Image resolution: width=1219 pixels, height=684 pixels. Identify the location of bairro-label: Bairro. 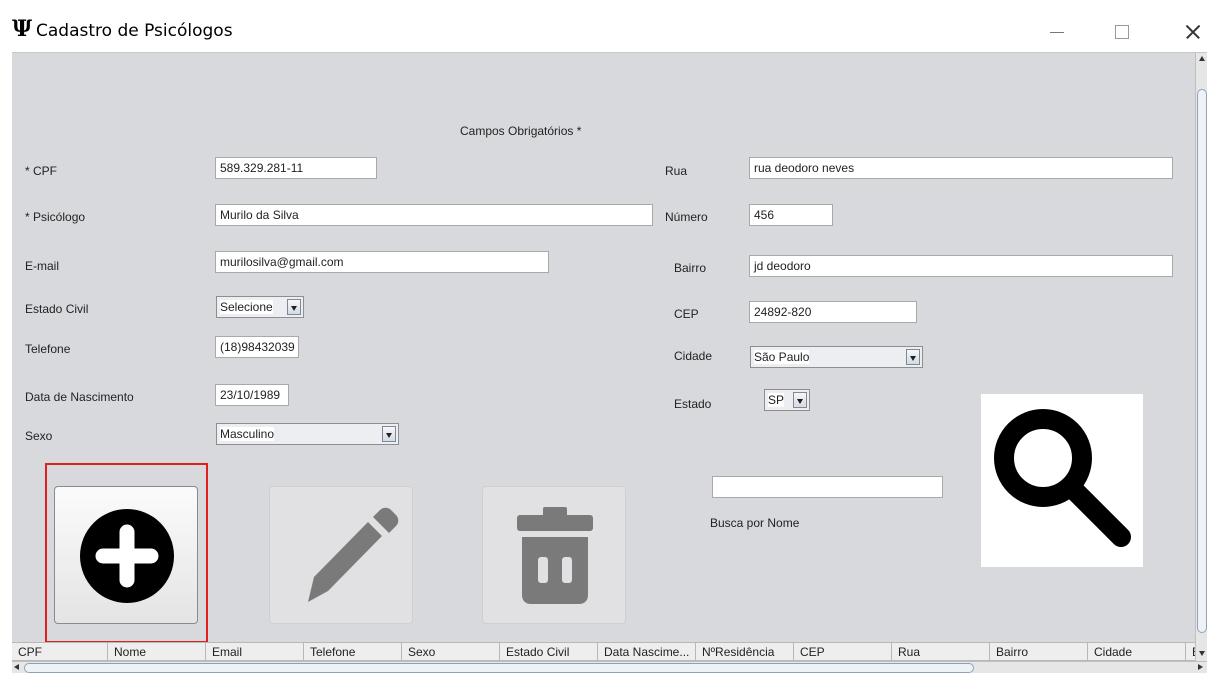
(690, 268).